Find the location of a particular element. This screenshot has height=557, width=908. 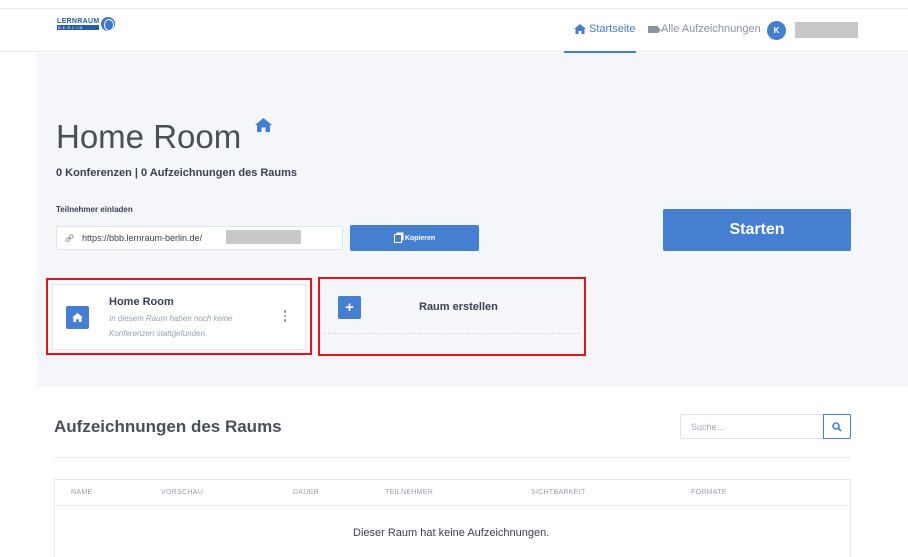

highlight-box-home-room is located at coordinates (179, 316).